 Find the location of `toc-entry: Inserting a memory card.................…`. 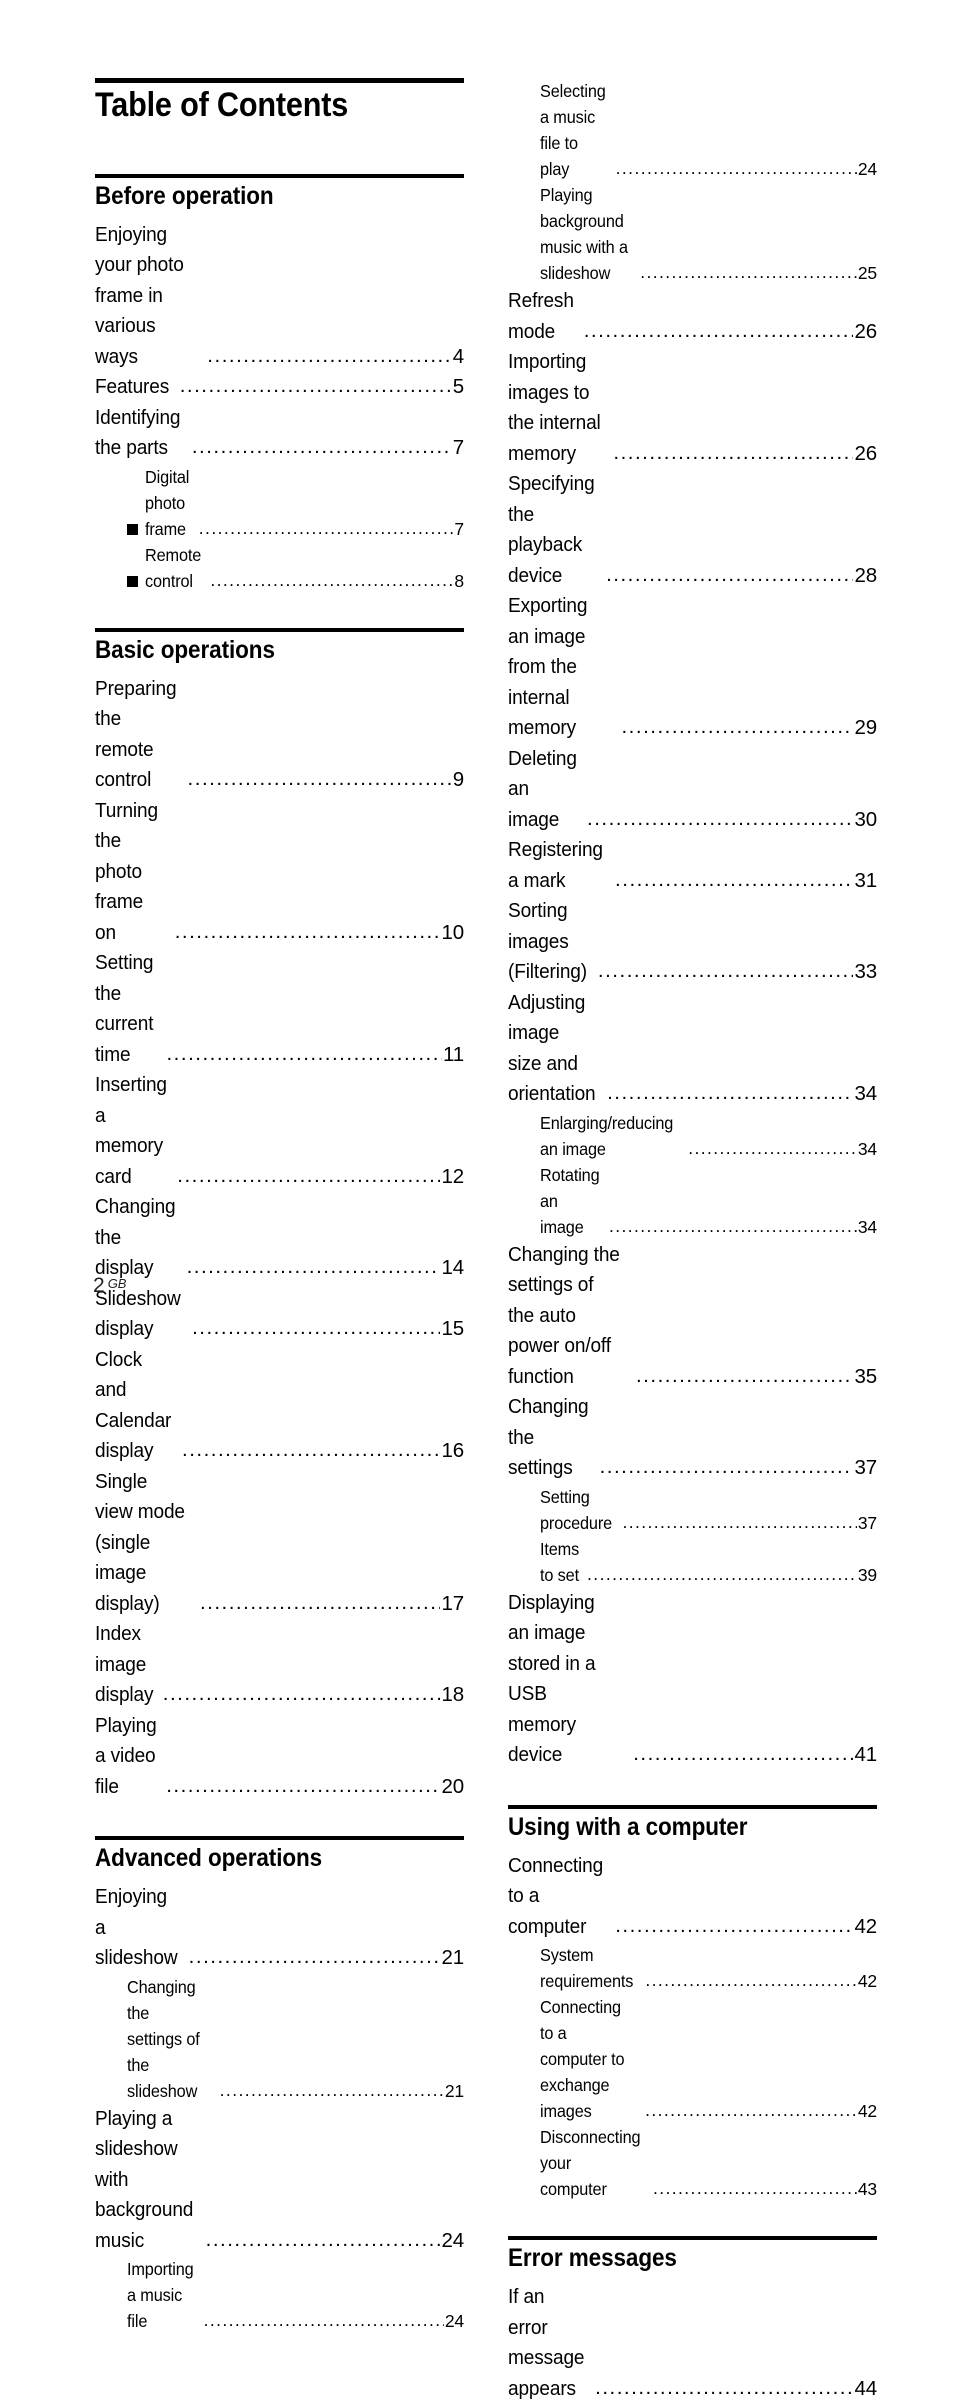

toc-entry: Inserting a memory card.................… is located at coordinates (279, 1131).